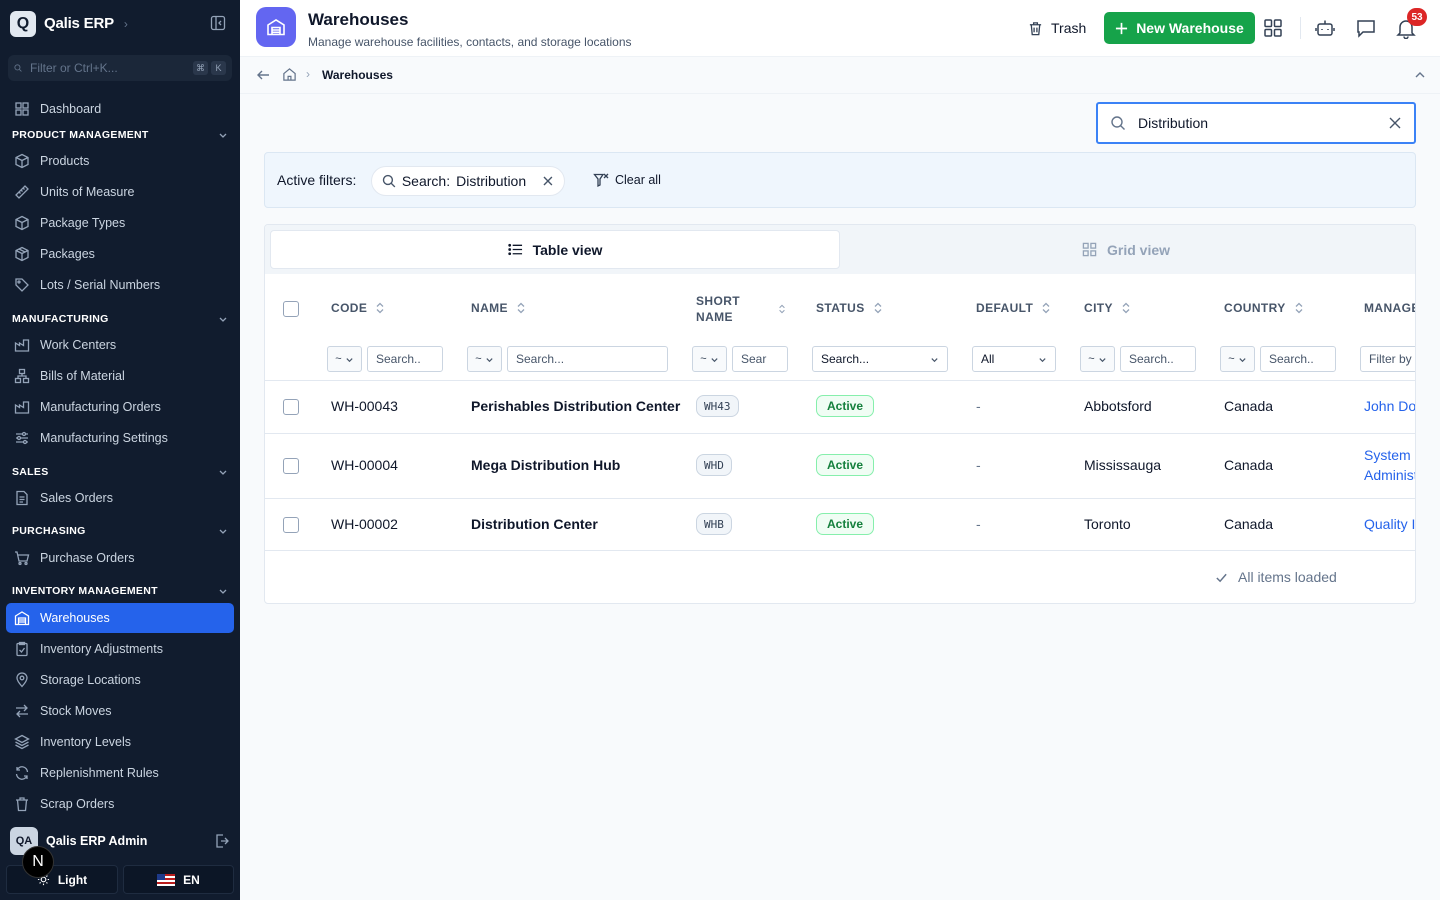  I want to click on city-filter-input, so click(1158, 359).